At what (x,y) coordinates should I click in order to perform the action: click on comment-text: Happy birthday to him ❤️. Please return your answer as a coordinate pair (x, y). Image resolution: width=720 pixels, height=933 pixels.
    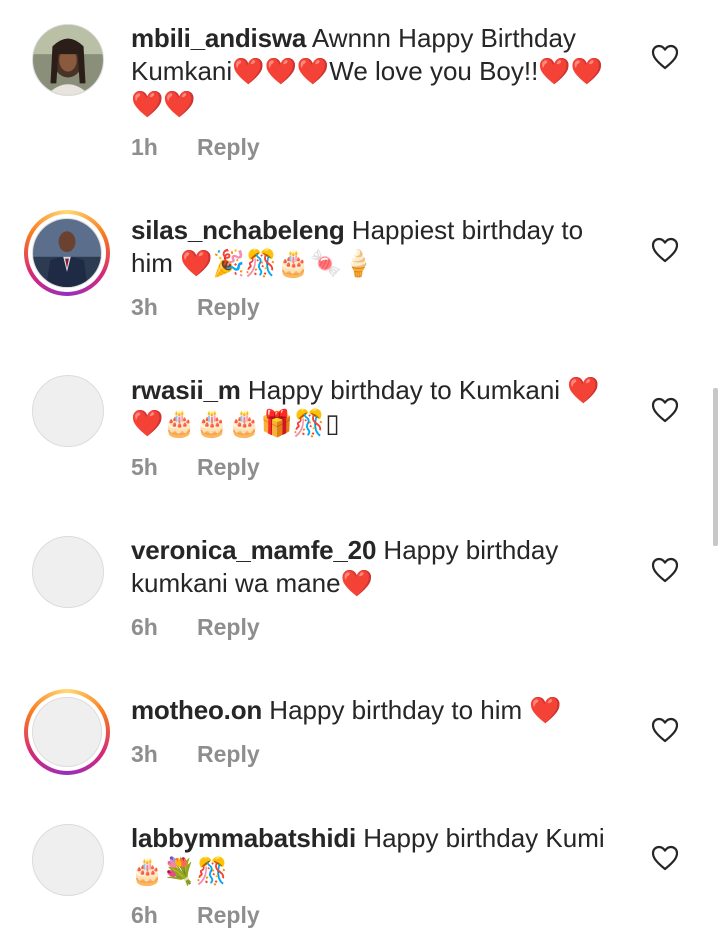
    Looking at the image, I should click on (412, 710).